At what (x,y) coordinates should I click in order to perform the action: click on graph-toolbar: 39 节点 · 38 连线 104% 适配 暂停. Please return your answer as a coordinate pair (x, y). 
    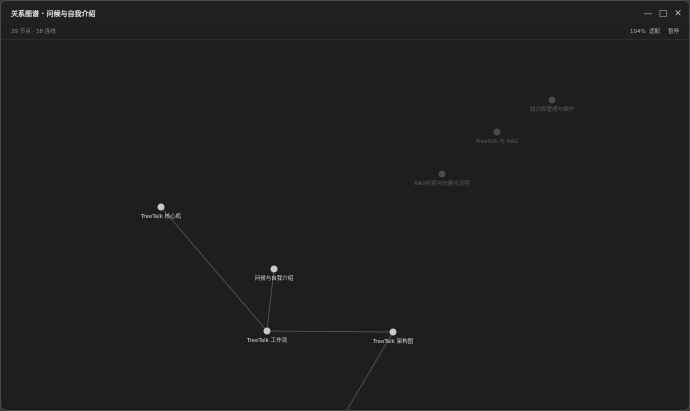
    Looking at the image, I should click on (345, 33).